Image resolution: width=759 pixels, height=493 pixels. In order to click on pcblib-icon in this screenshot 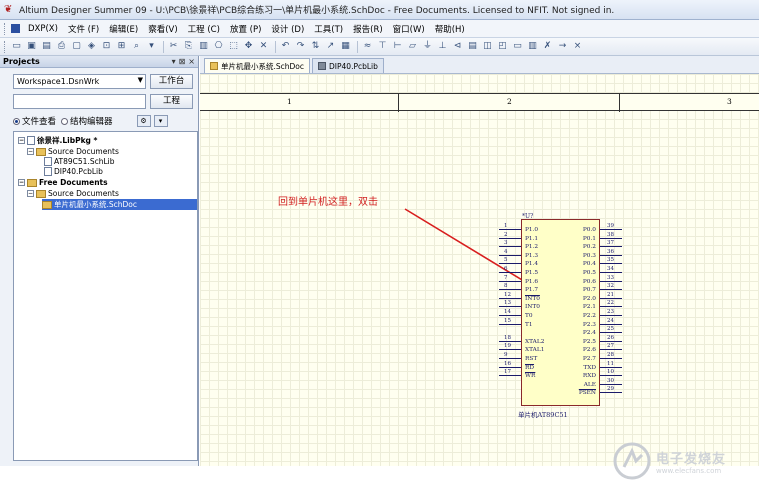, I will do `click(48, 171)`.